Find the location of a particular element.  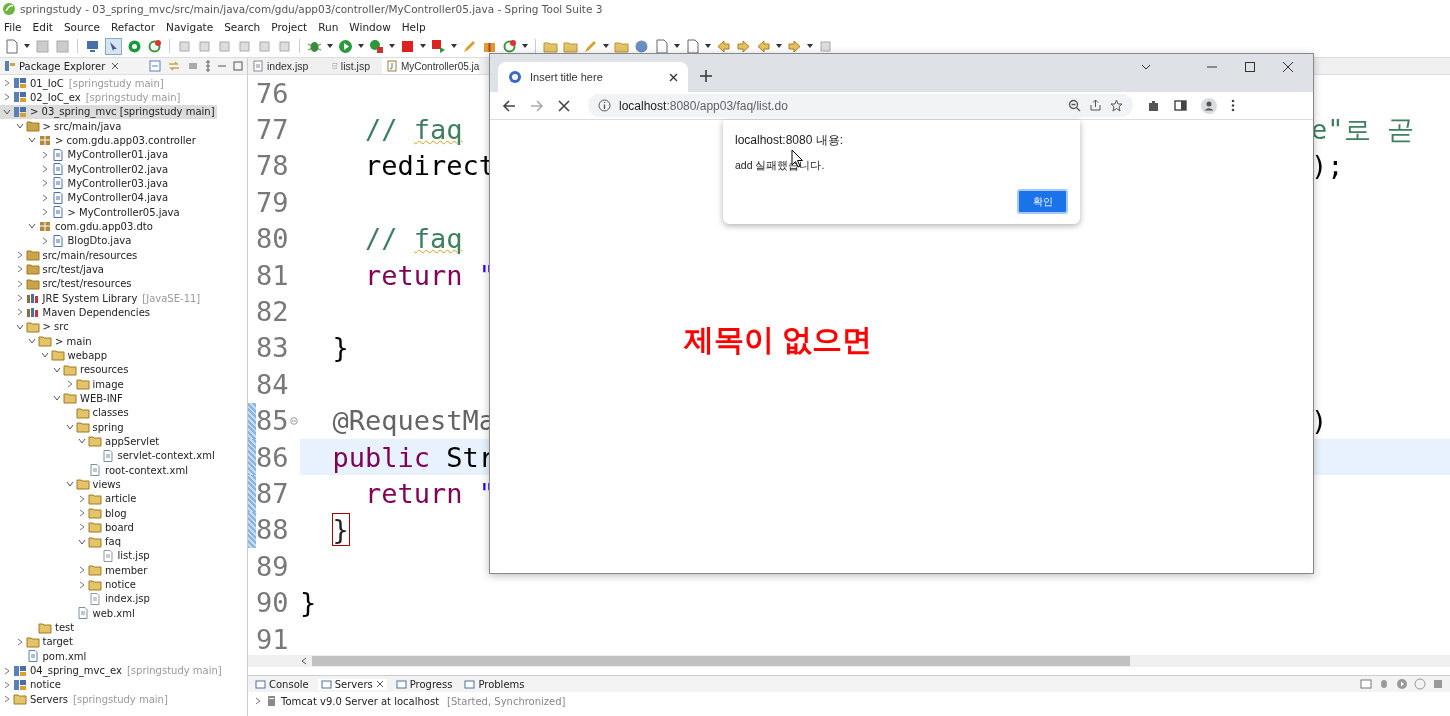

tree-item: board is located at coordinates (68, 527).